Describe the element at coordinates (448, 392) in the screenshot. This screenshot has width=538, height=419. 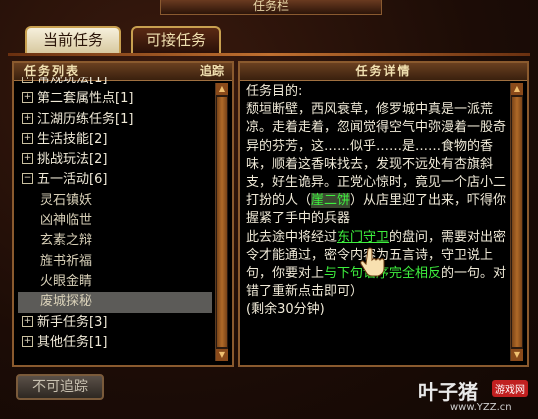
I see `watermark-brand: 叶子猪` at that location.